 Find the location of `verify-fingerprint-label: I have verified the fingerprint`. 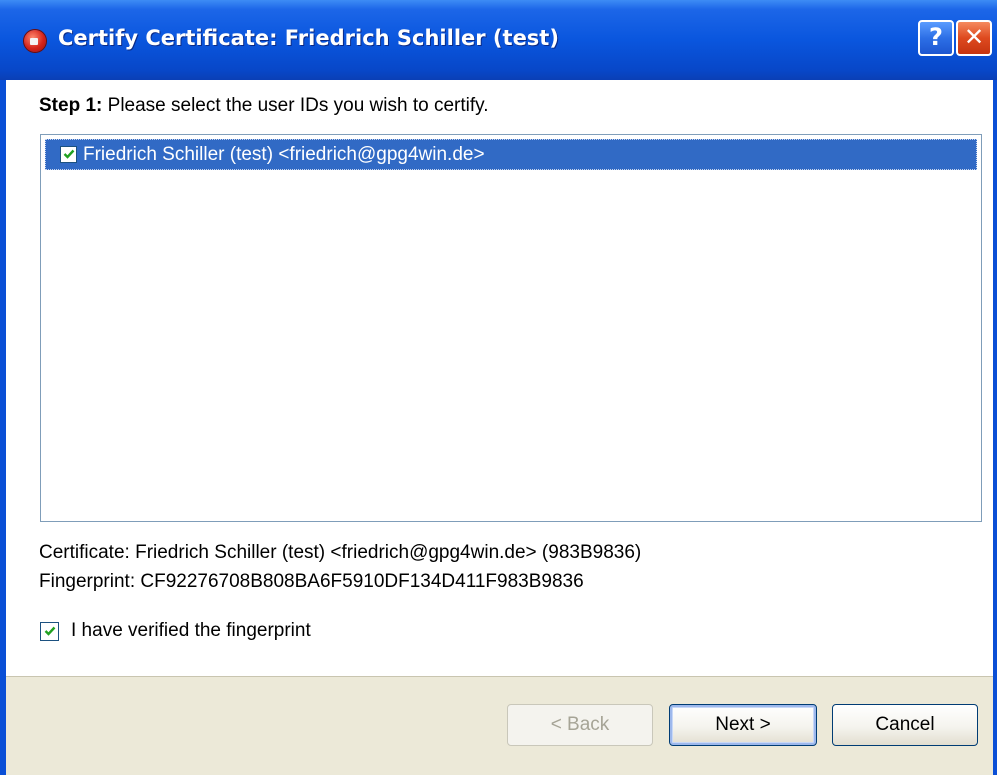

verify-fingerprint-label: I have verified the fingerprint is located at coordinates (191, 631).